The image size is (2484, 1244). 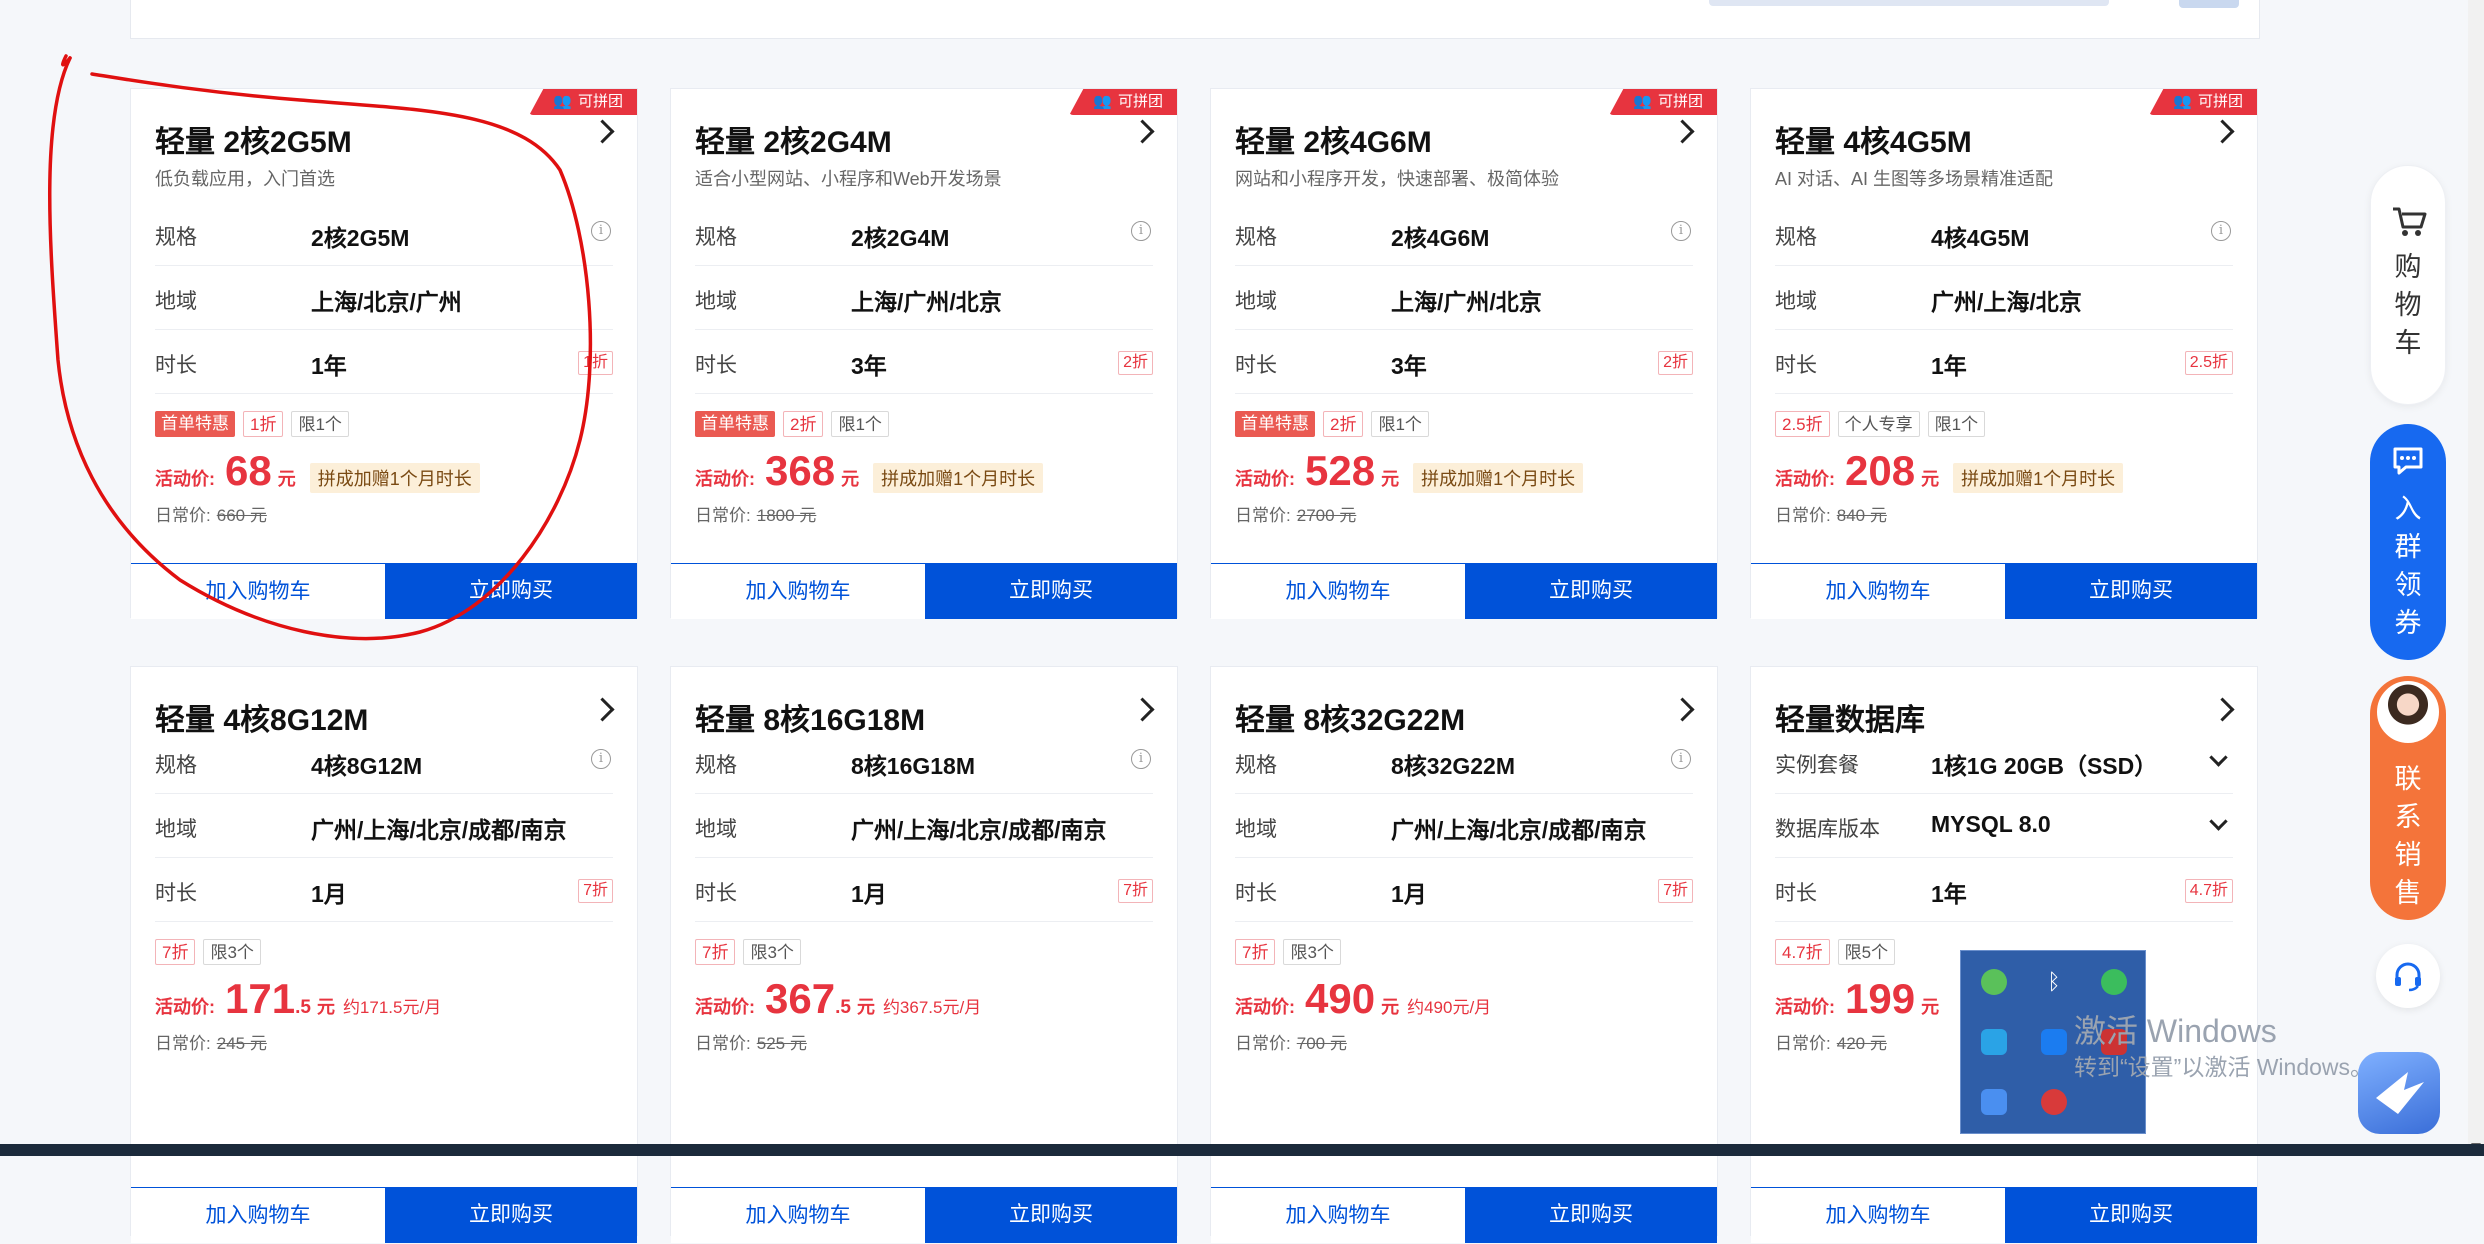 I want to click on spec-row-0: 规格 2核2G4M i, so click(x=924, y=233).